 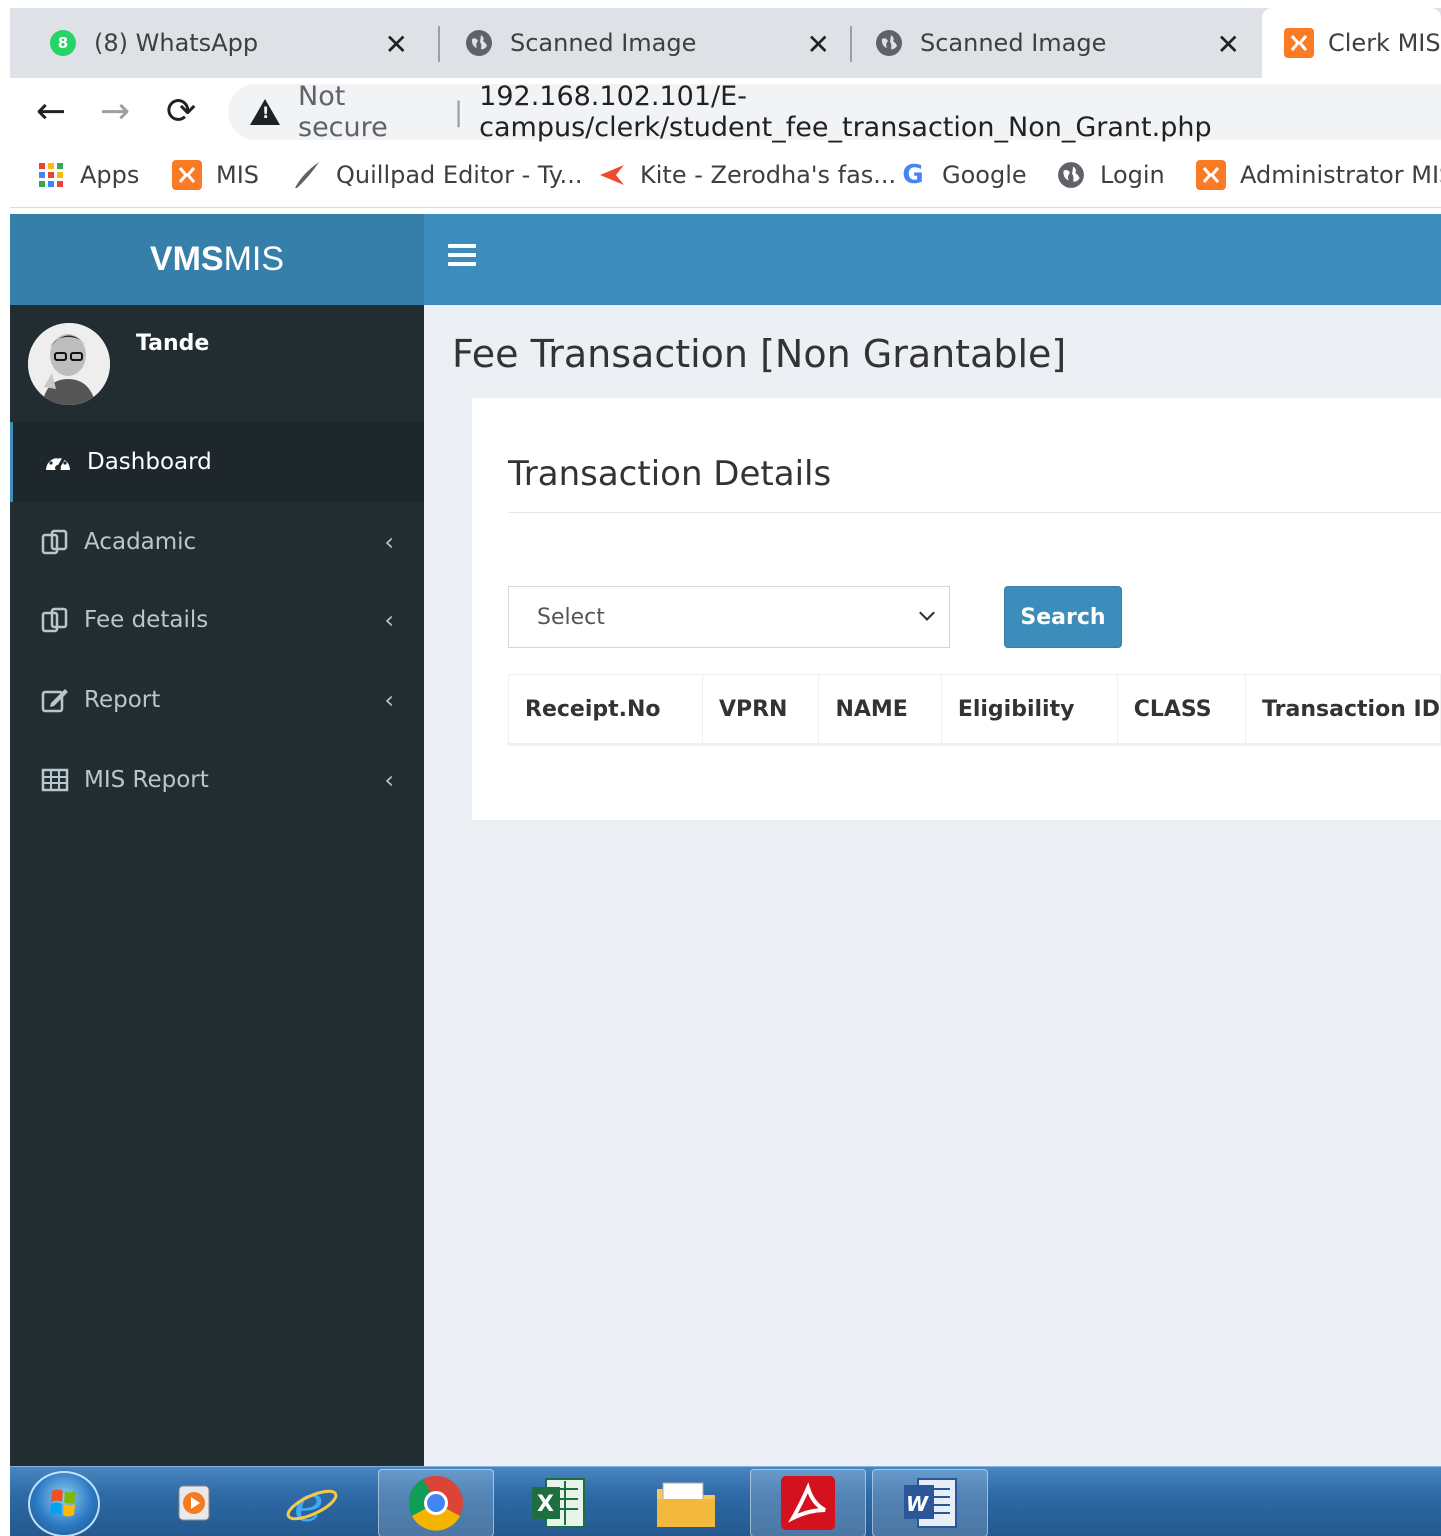 What do you see at coordinates (63, 43) in the screenshot?
I see `whatsapp-icon: 8` at bounding box center [63, 43].